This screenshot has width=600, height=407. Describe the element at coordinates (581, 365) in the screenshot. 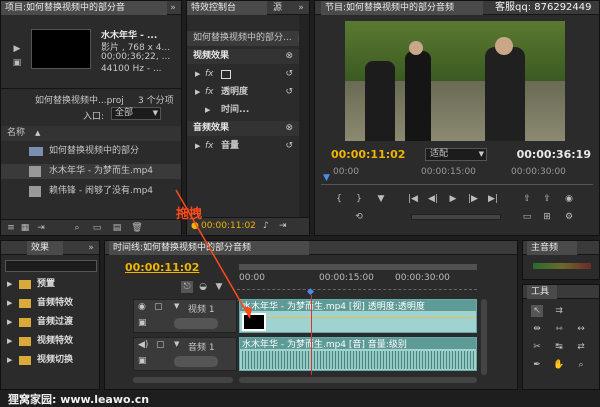

I see `zoom-tool-icon: ⌕` at that location.